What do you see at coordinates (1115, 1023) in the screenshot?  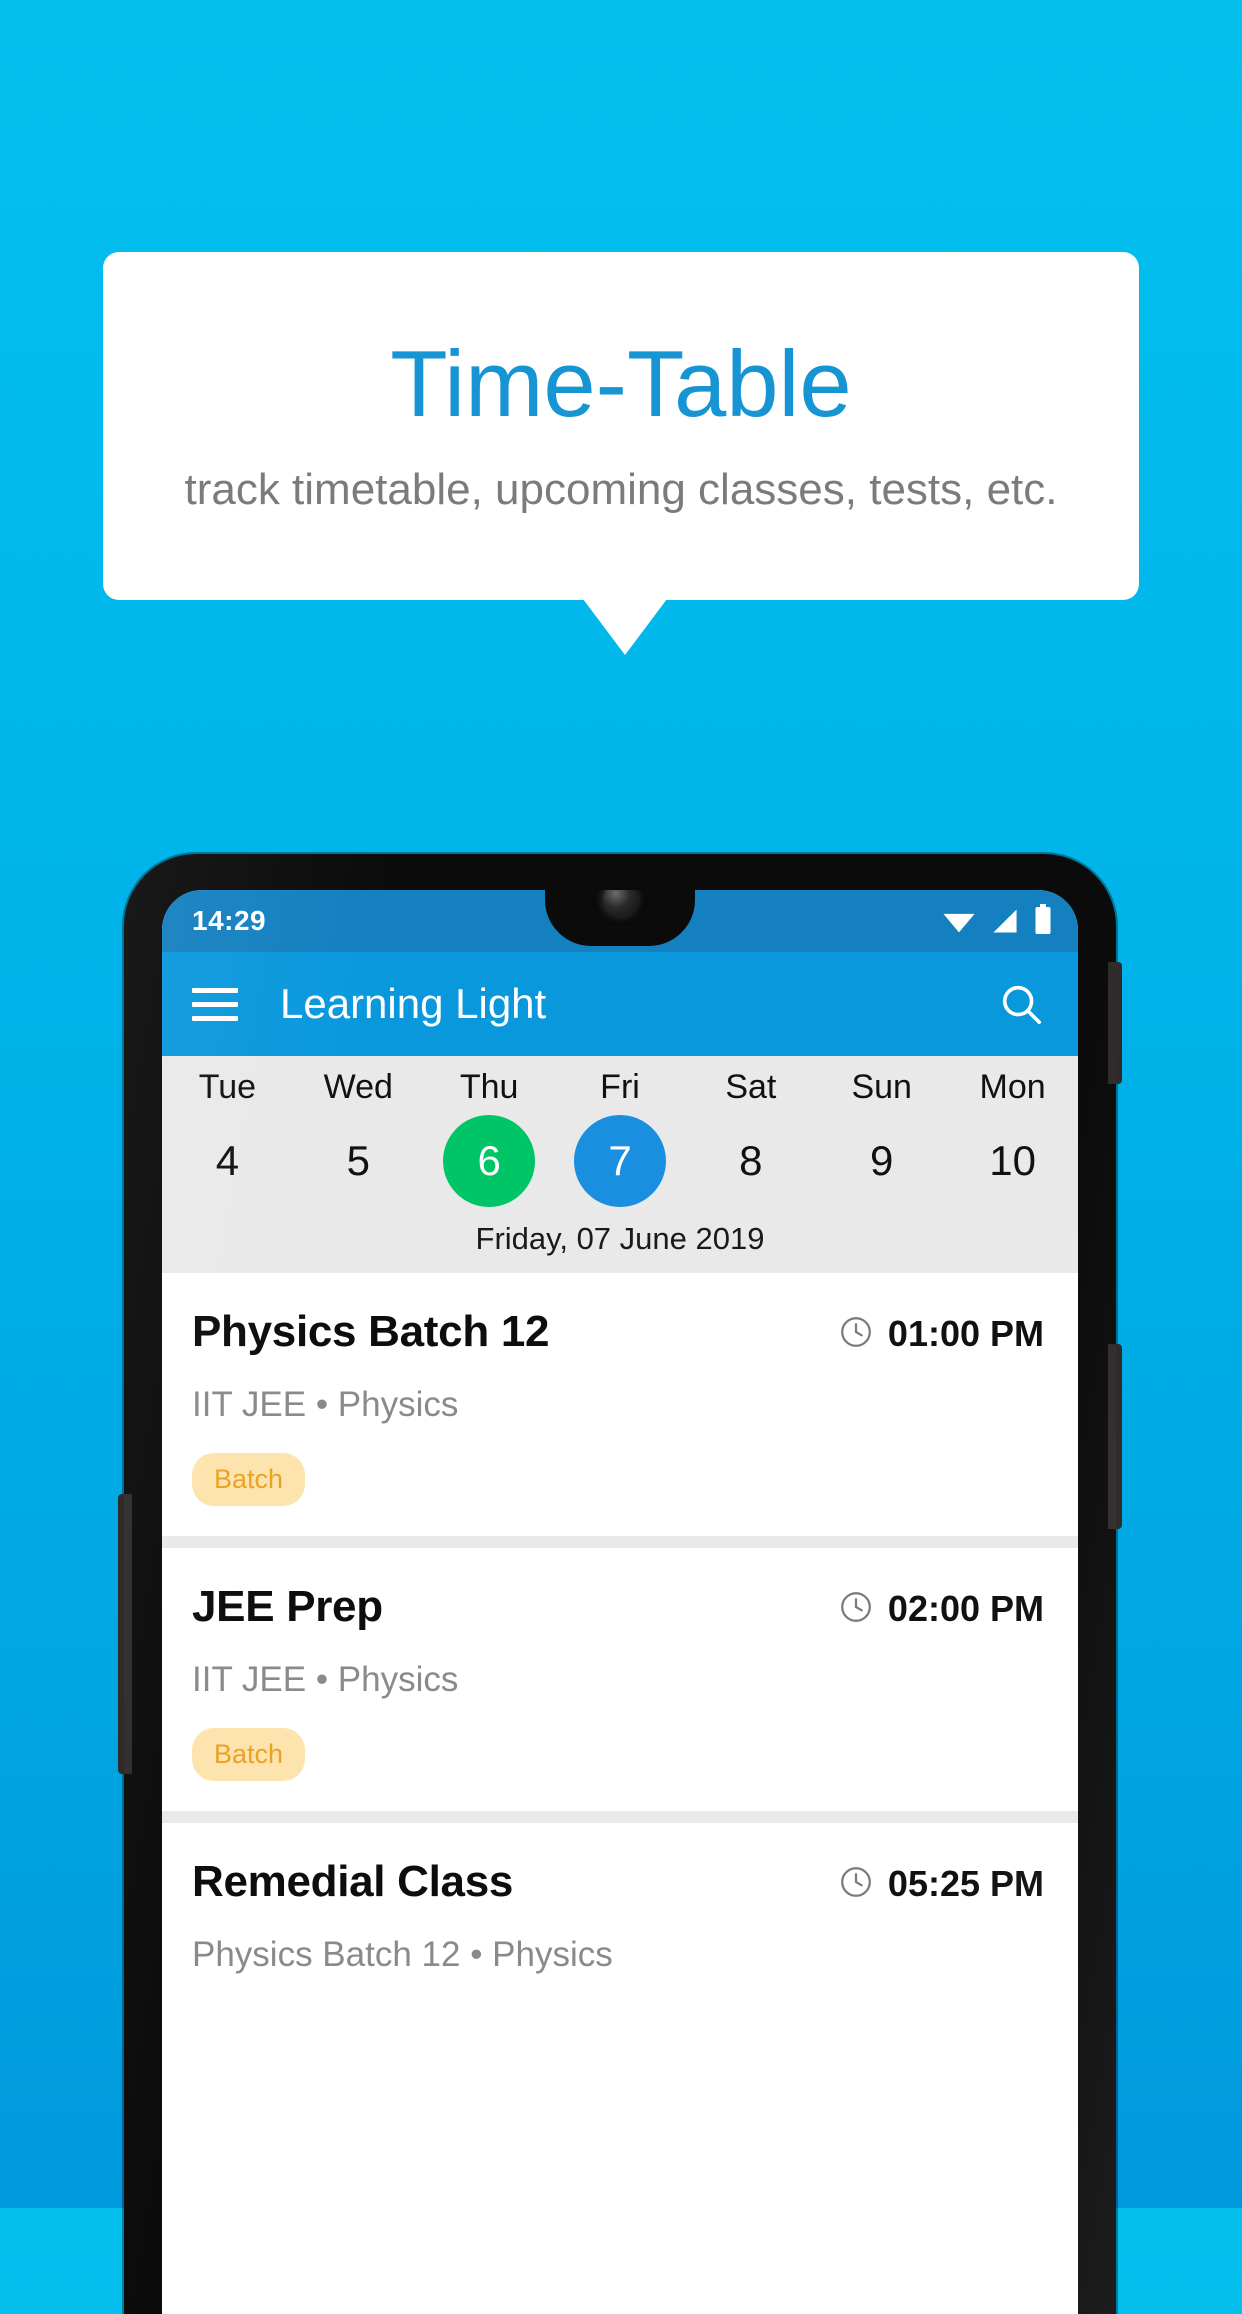 I see `phone-power-button` at bounding box center [1115, 1023].